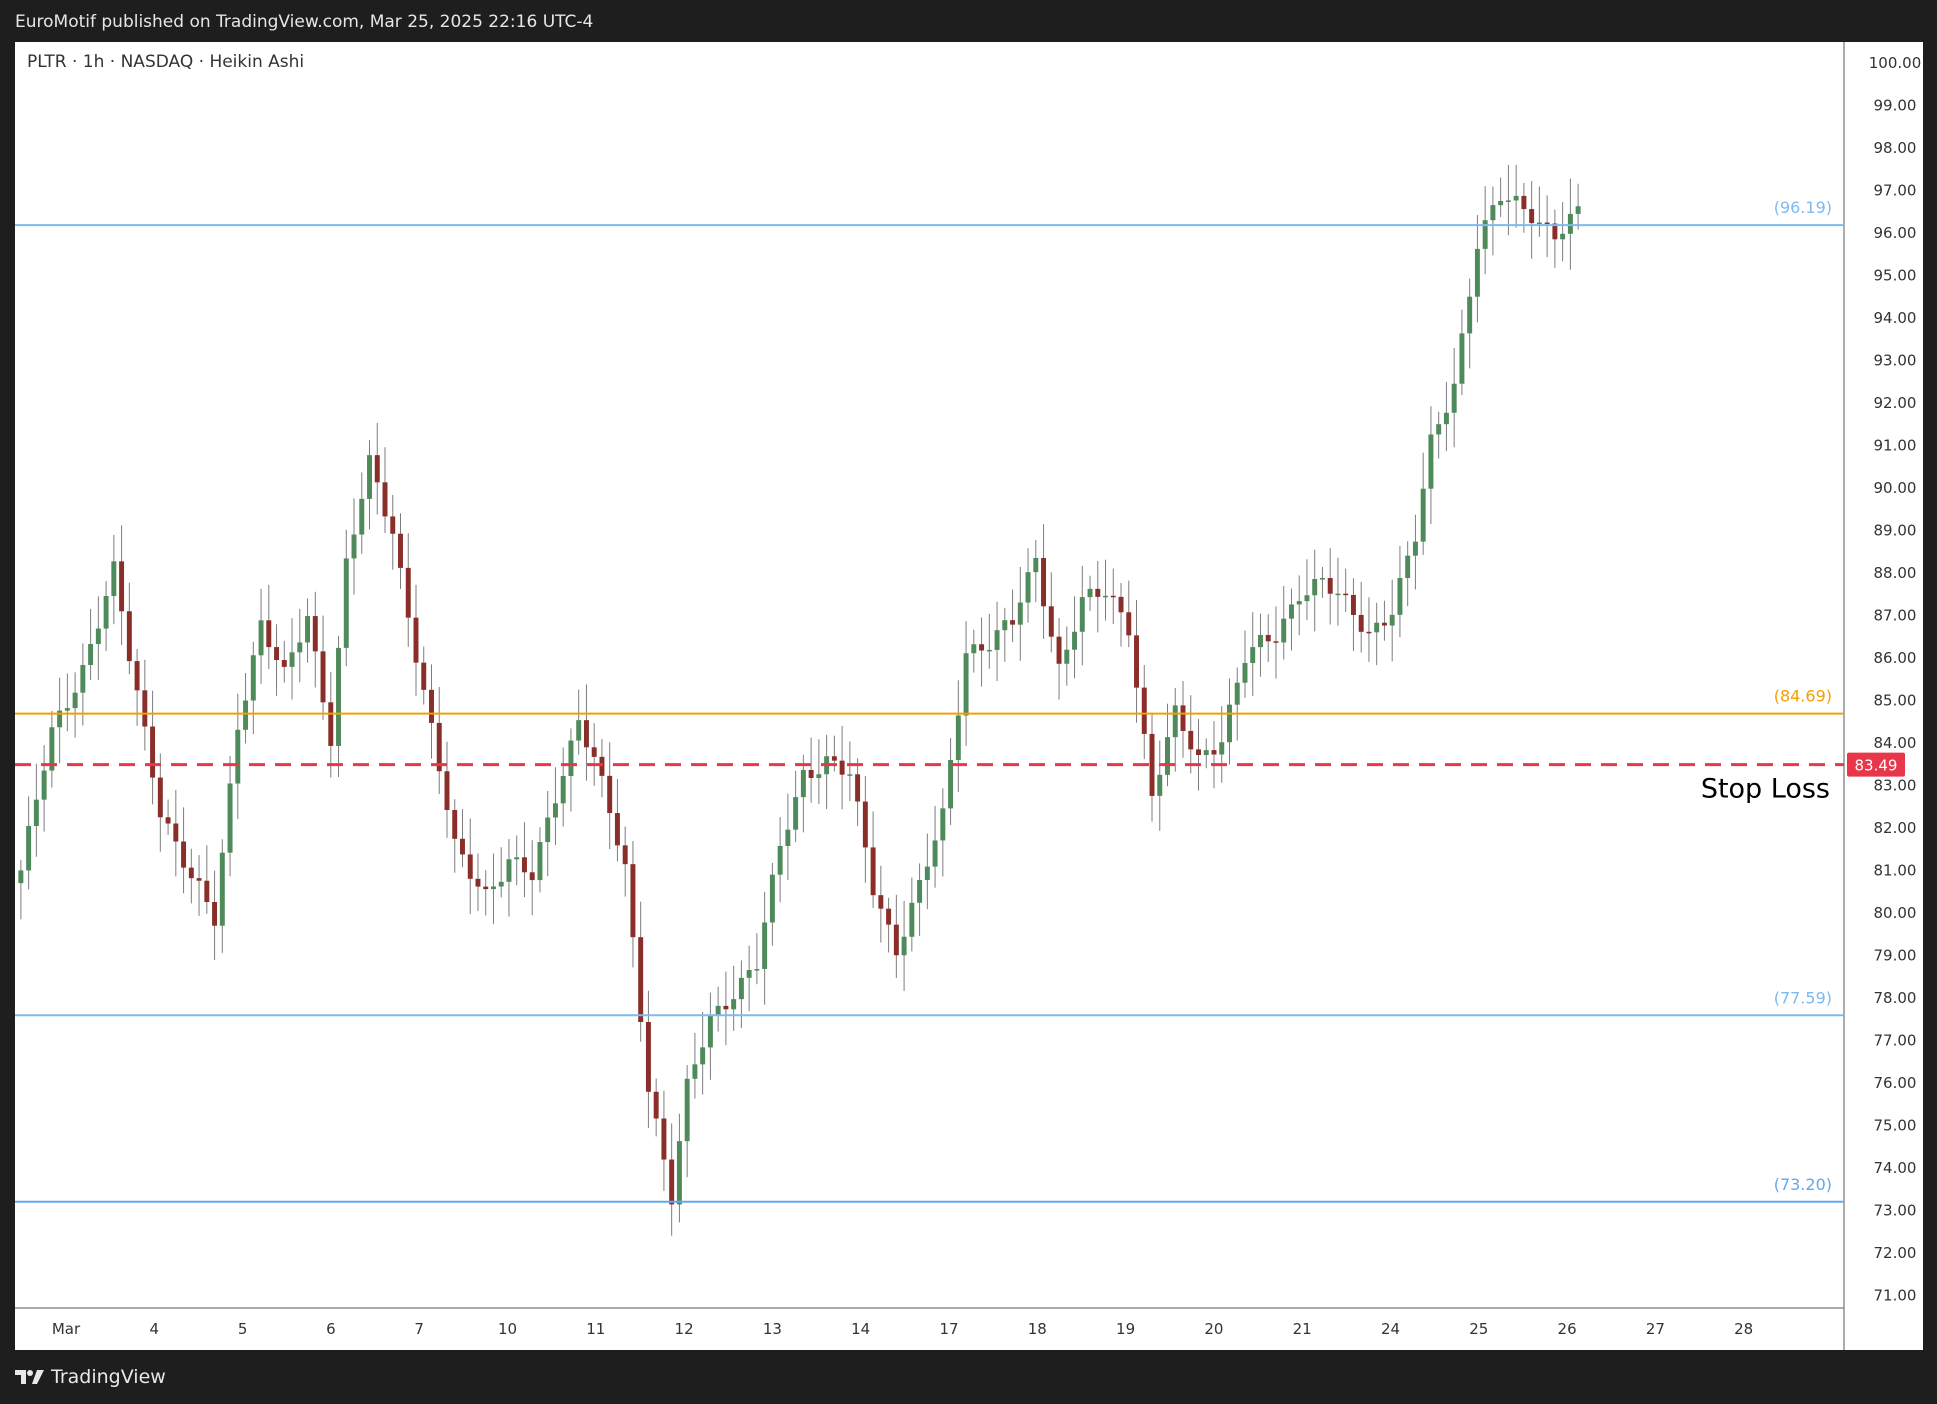 Image resolution: width=1937 pixels, height=1404 pixels. I want to click on y-tick-label: 99.00, so click(1895, 106).